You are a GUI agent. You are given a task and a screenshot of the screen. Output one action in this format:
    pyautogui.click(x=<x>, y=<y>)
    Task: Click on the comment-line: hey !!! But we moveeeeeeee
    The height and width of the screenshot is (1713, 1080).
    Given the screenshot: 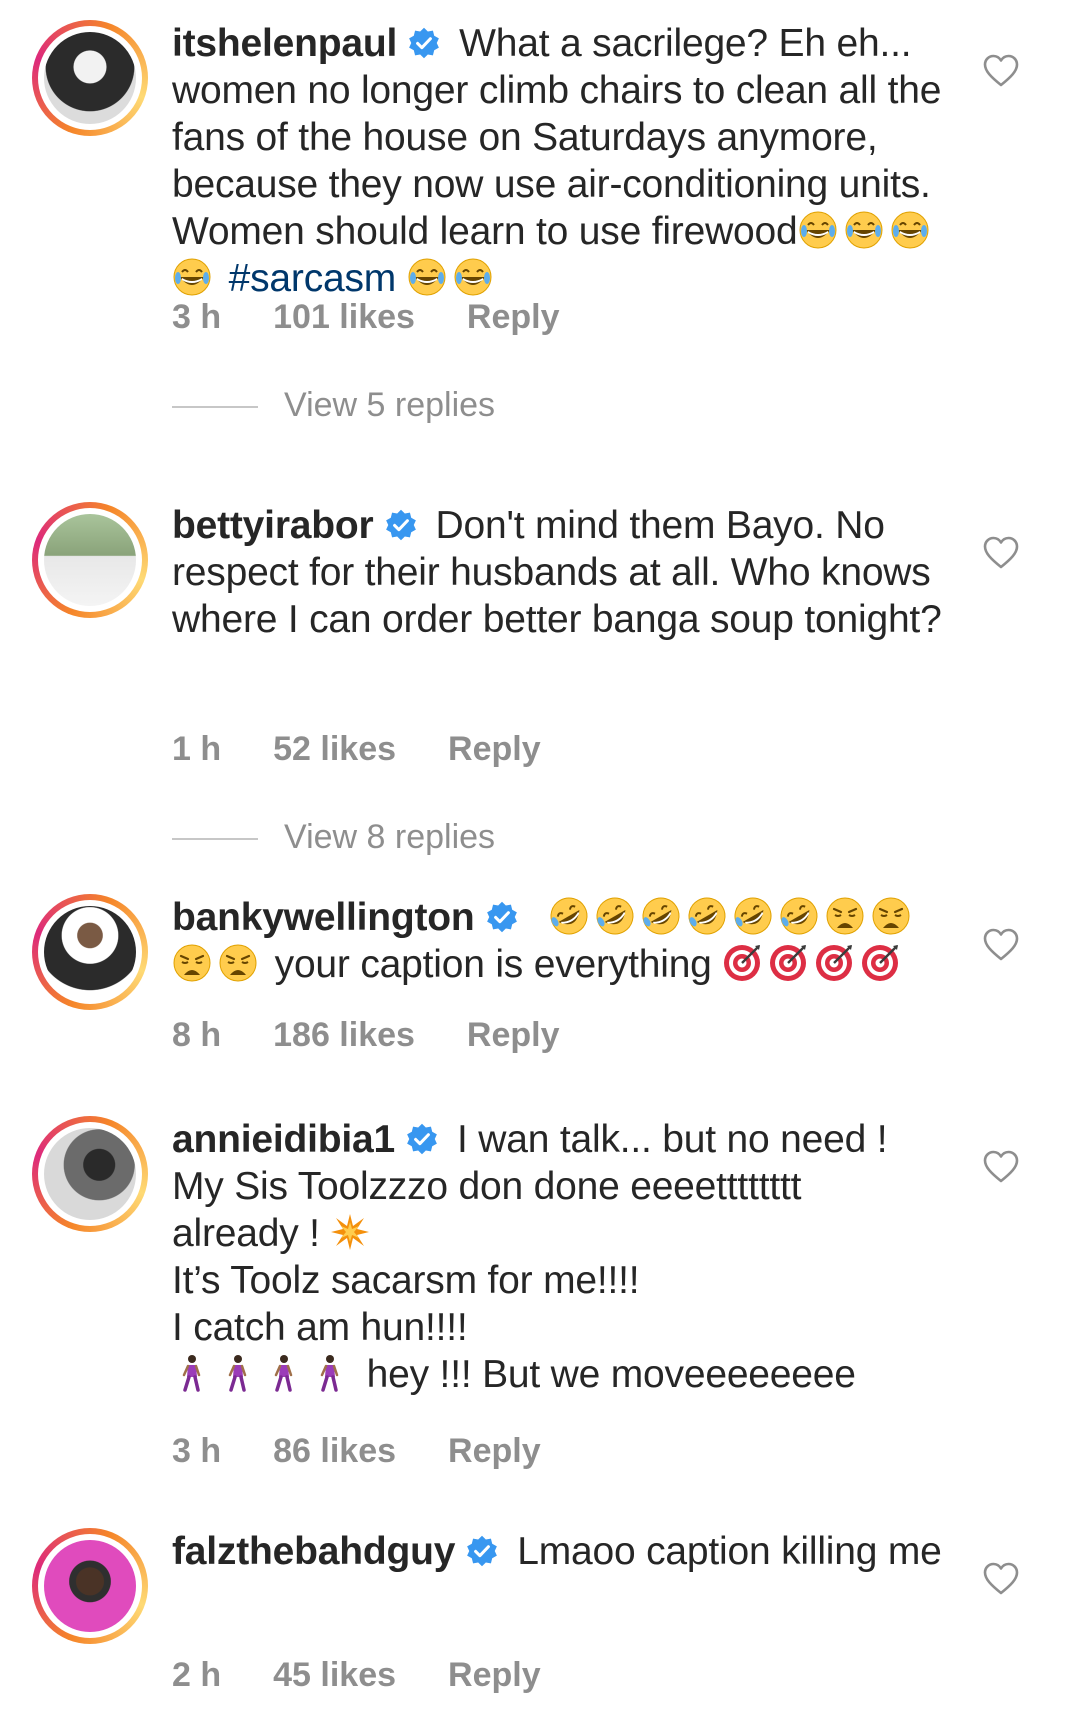 What is the action you would take?
    pyautogui.click(x=611, y=1374)
    